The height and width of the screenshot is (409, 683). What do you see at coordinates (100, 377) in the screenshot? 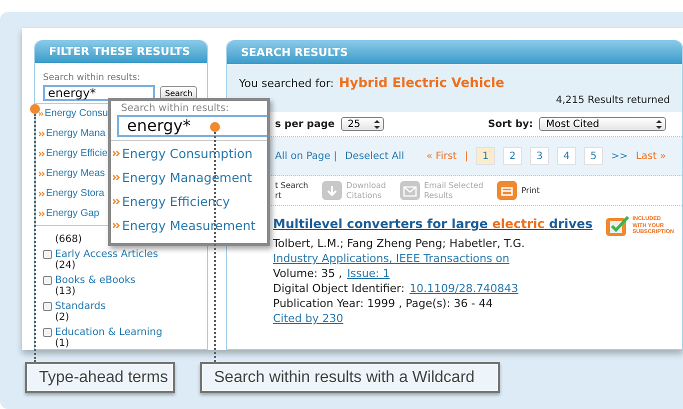
I see `callout-label: Type-ahead terms` at bounding box center [100, 377].